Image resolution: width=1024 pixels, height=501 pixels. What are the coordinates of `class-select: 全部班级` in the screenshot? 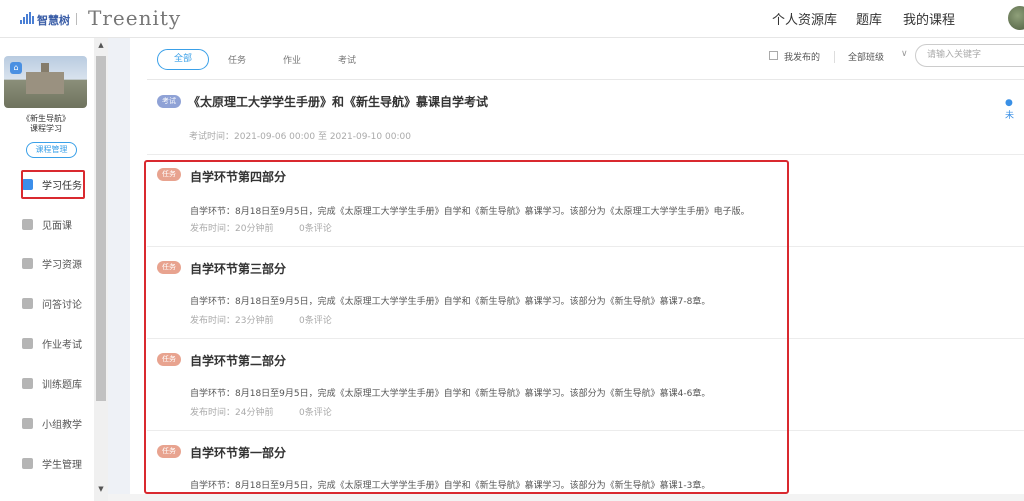 It's located at (866, 56).